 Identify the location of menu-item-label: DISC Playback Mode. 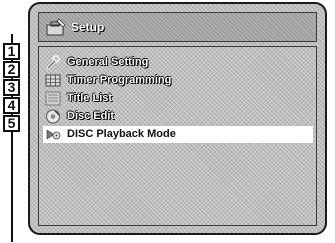
(121, 134).